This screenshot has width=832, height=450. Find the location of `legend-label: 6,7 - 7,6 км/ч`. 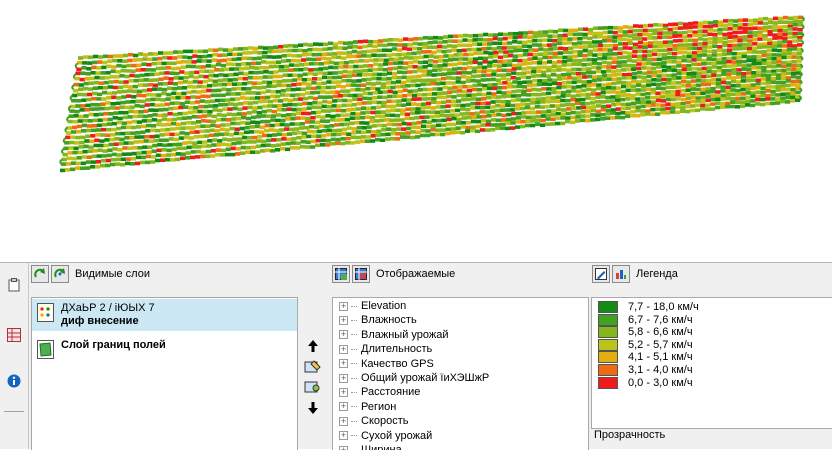

legend-label: 6,7 - 7,6 км/ч is located at coordinates (660, 320).